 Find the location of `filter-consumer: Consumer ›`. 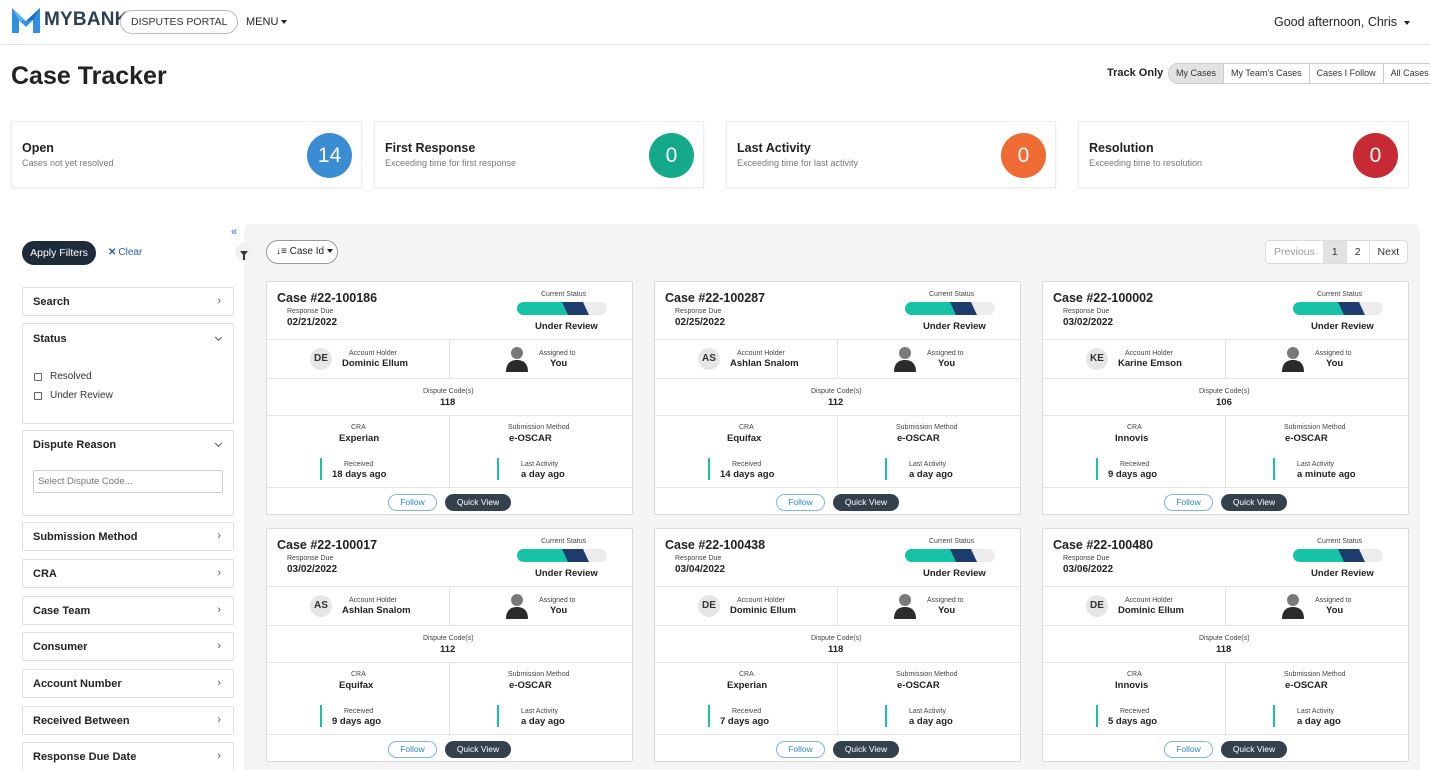

filter-consumer: Consumer › is located at coordinates (128, 646).